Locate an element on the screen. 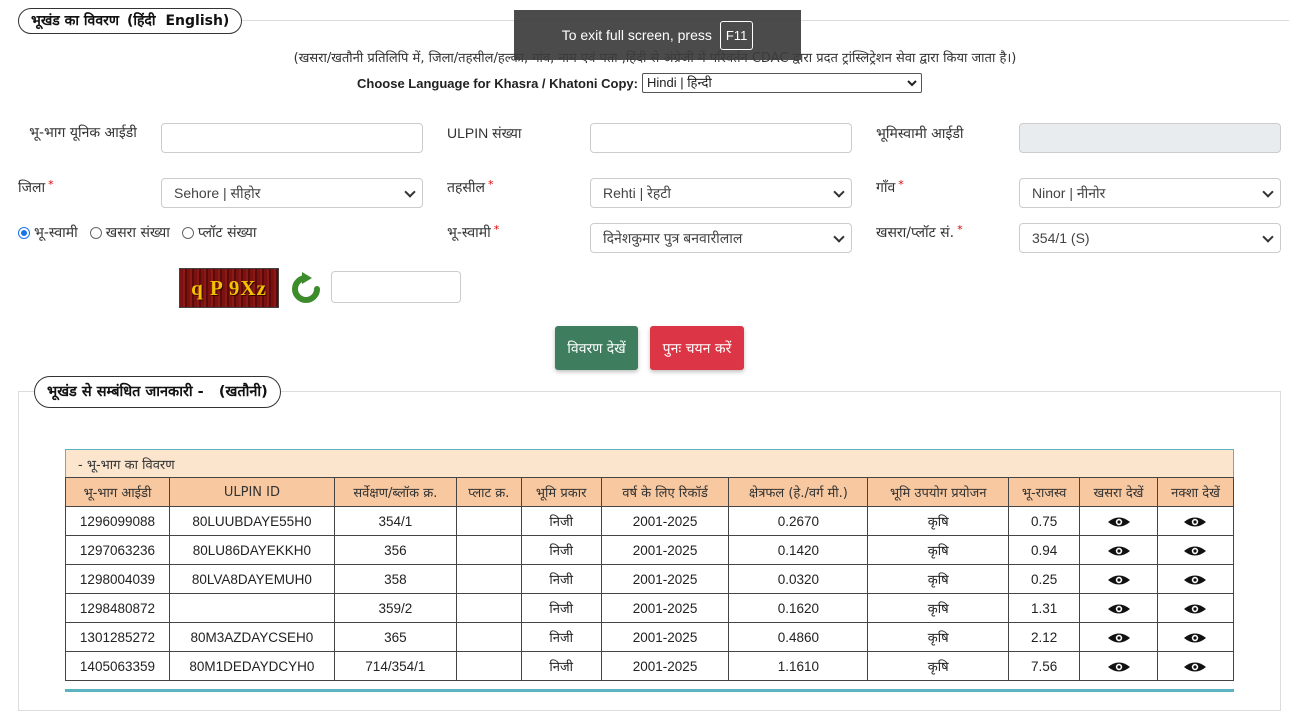 The height and width of the screenshot is (711, 1289). table-cell: 0.94 is located at coordinates (1044, 550).